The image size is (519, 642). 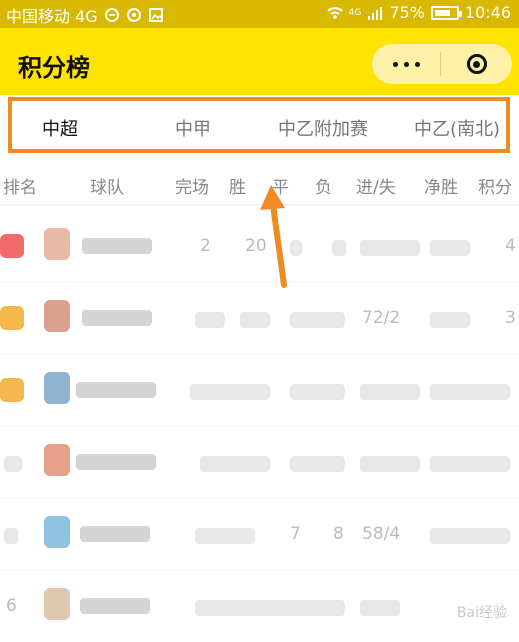 I want to click on status-right: 4G 75% 10:46, so click(x=418, y=12).